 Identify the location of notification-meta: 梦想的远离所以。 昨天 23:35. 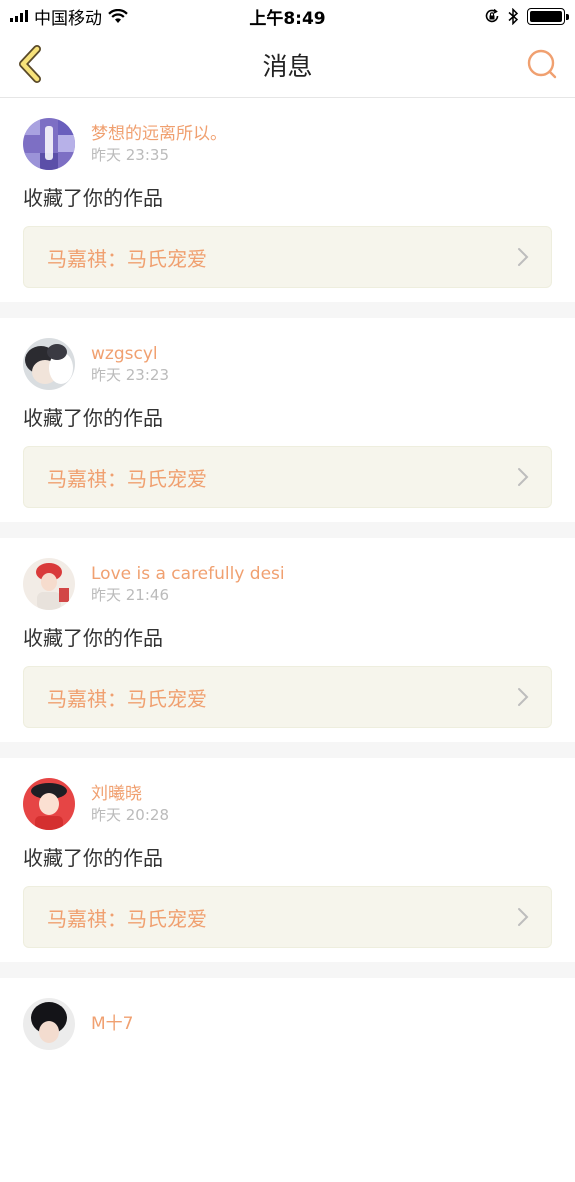
(159, 144).